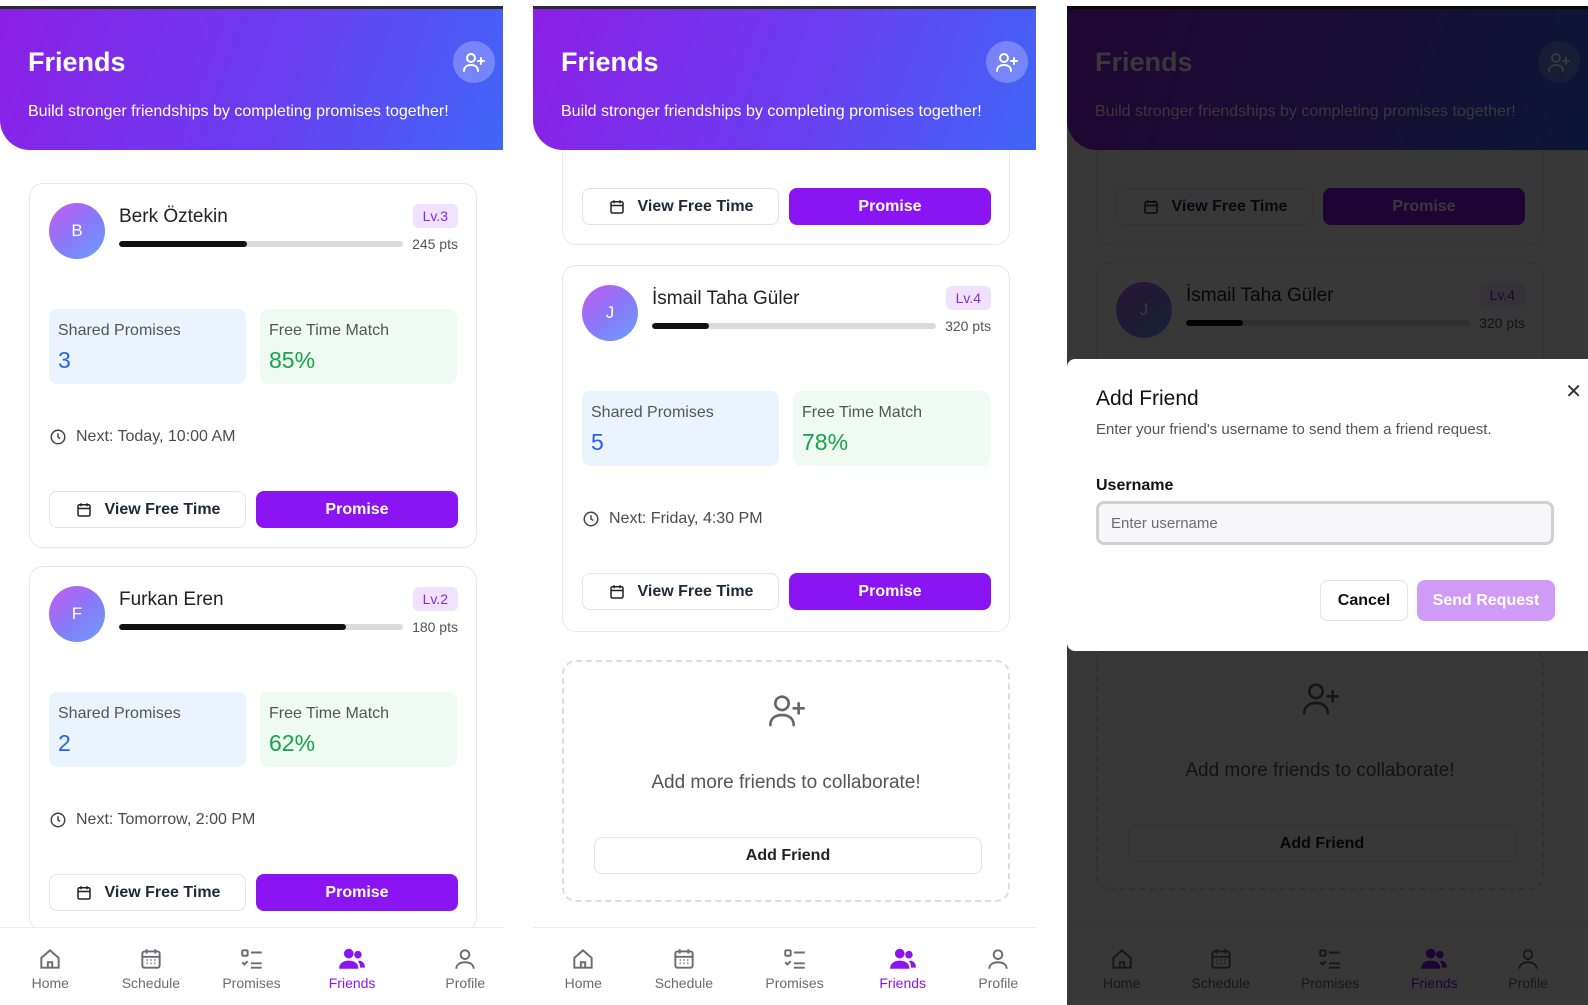  Describe the element at coordinates (1364, 600) in the screenshot. I see `cancel-button: Cancel` at that location.